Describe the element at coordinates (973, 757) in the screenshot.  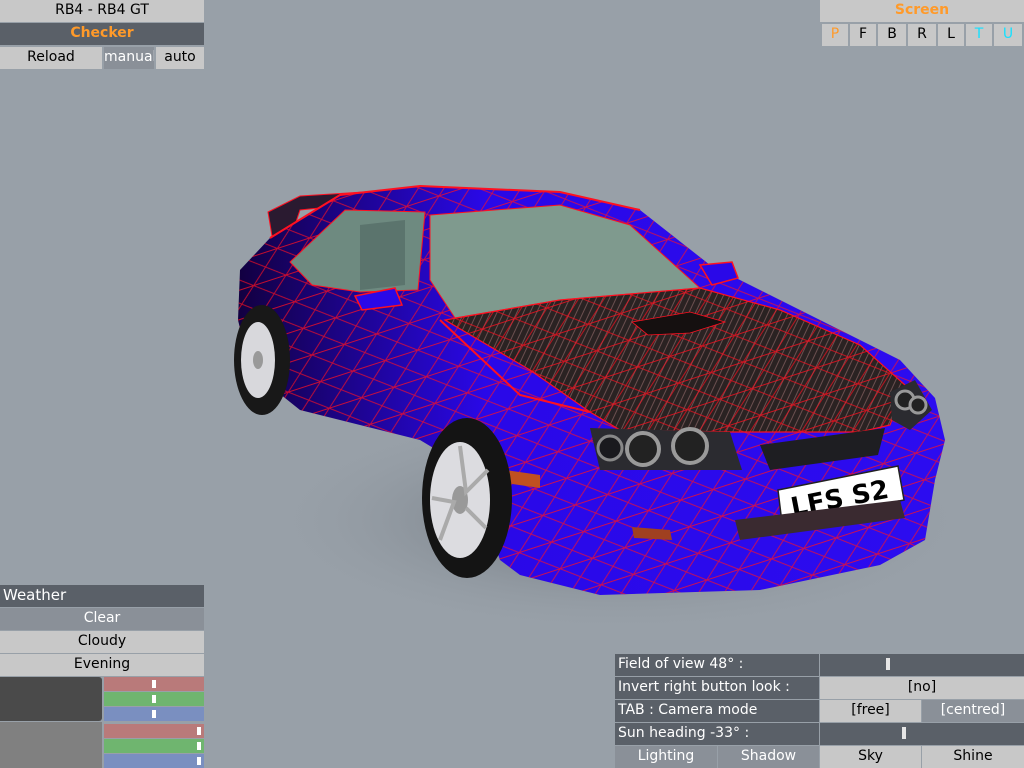
I see `shine-tab: Shine` at that location.